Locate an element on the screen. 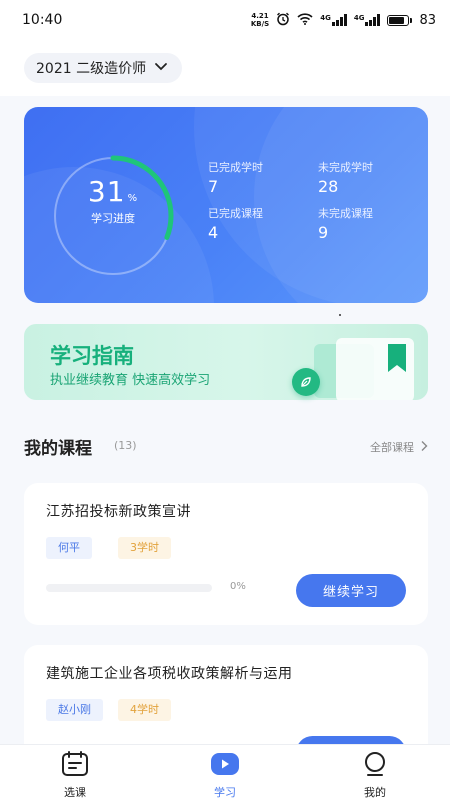 The height and width of the screenshot is (800, 450). course-progress-bar is located at coordinates (129, 588).